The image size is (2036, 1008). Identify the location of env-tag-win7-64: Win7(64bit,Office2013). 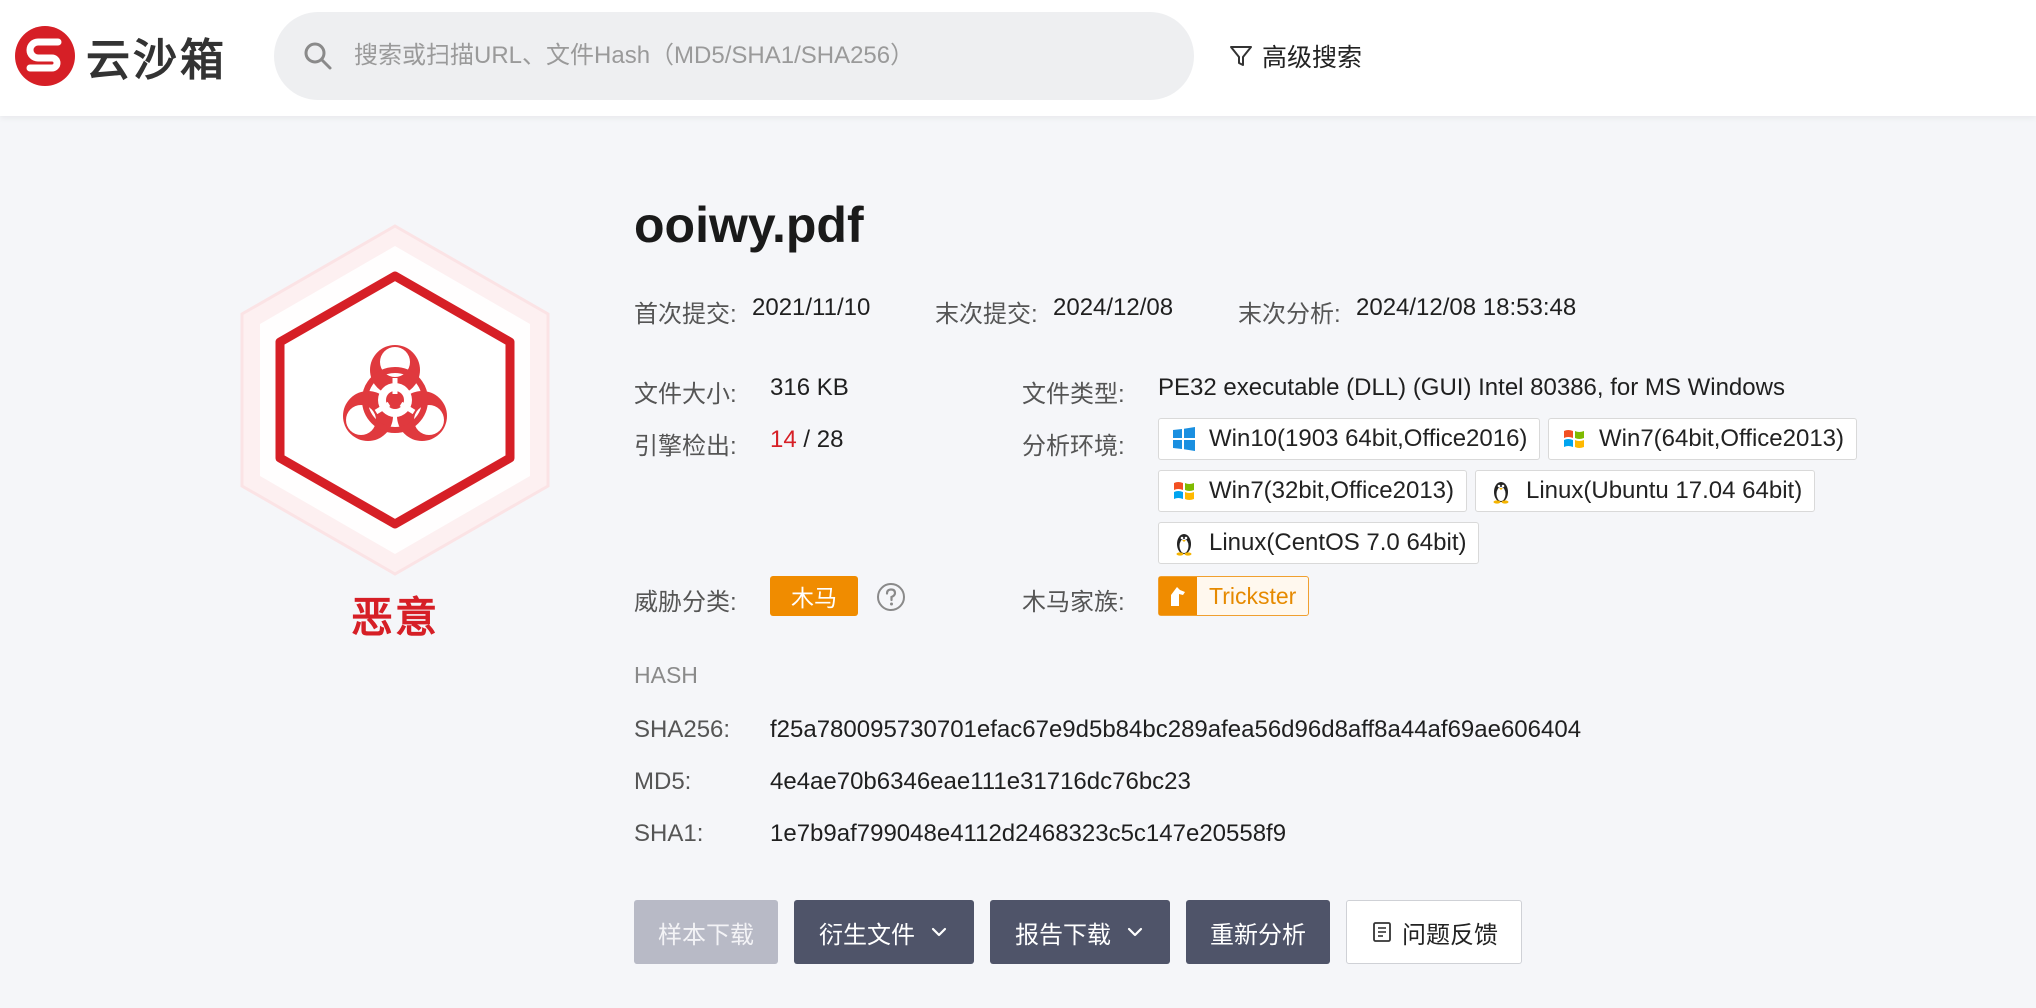
(1703, 439).